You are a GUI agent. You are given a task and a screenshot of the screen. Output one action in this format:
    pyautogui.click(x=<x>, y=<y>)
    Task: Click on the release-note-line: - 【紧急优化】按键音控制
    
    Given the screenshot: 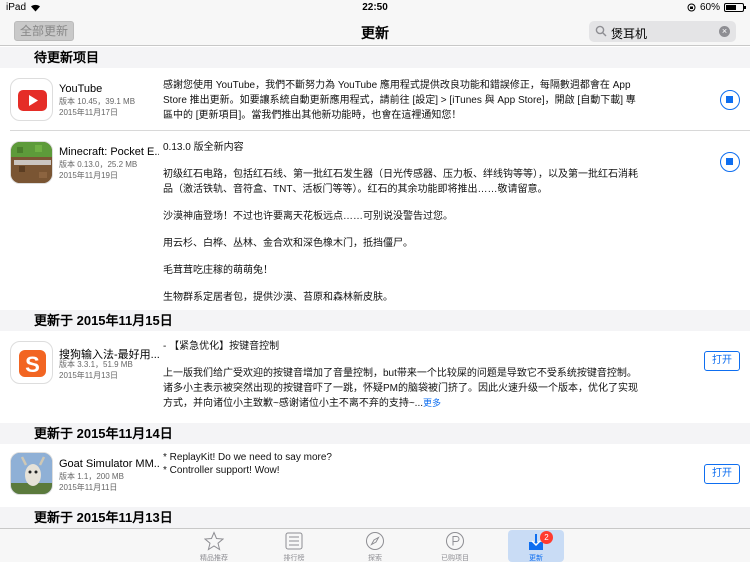 What is the action you would take?
    pyautogui.click(x=221, y=346)
    